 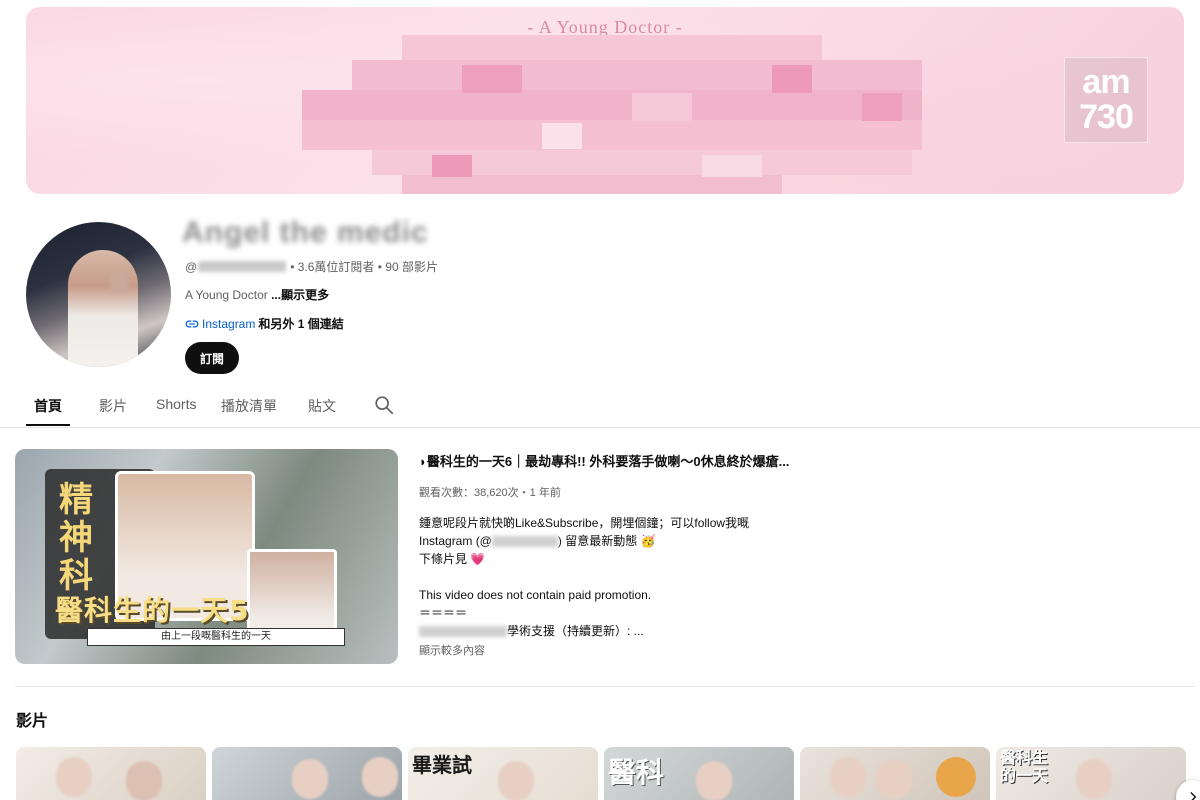 I want to click on avatar-face-blur, so click(x=119, y=281).